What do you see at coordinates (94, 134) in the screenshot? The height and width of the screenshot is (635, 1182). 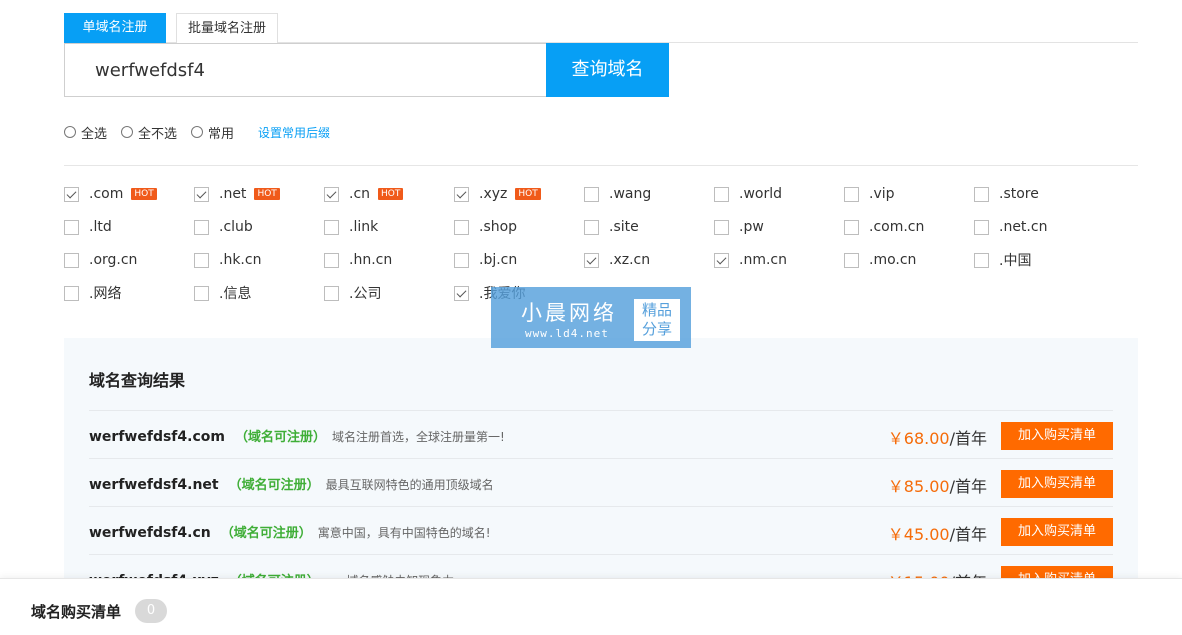 I see `radio-label: 全选` at bounding box center [94, 134].